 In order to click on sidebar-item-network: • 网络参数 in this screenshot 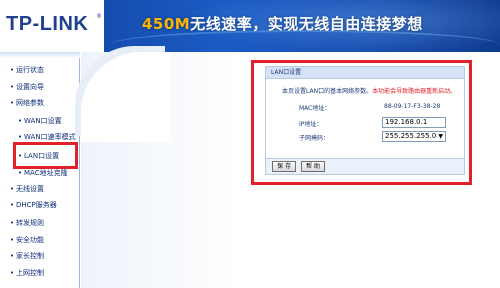, I will do `click(27, 105)`.